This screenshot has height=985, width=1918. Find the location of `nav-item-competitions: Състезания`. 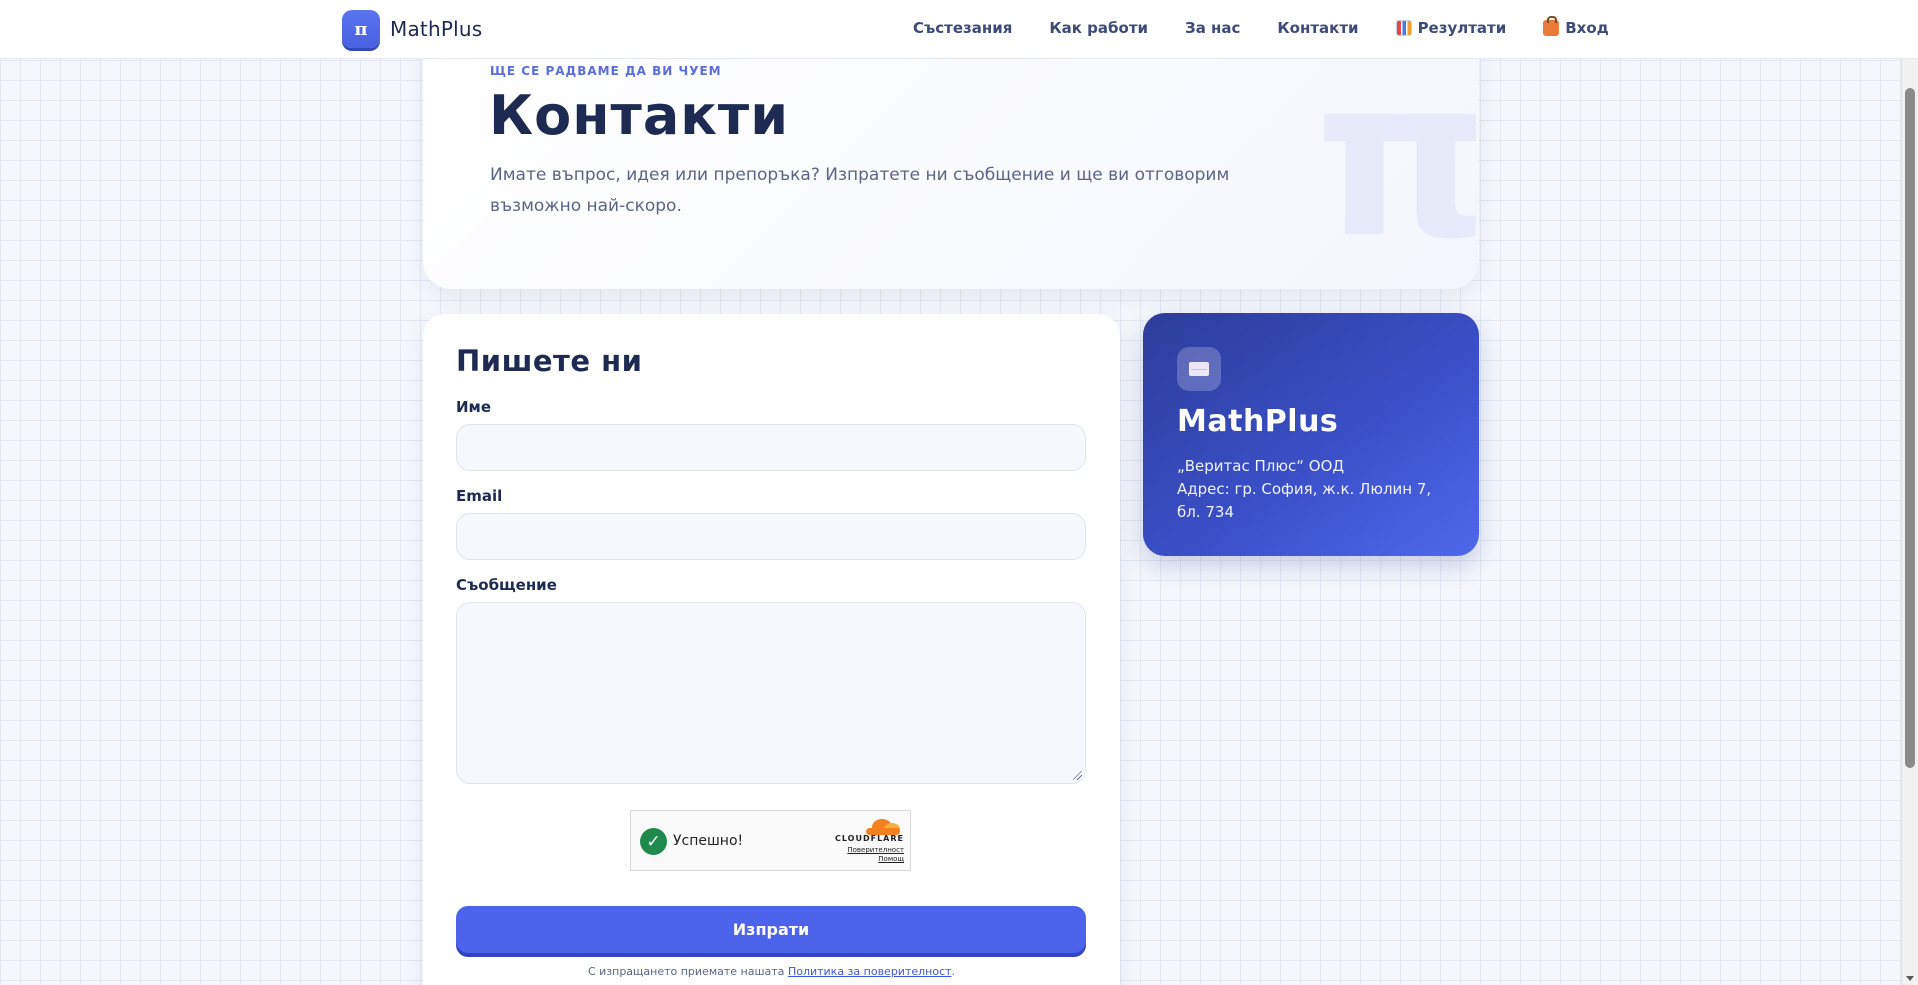

nav-item-competitions: Състезания is located at coordinates (962, 28).